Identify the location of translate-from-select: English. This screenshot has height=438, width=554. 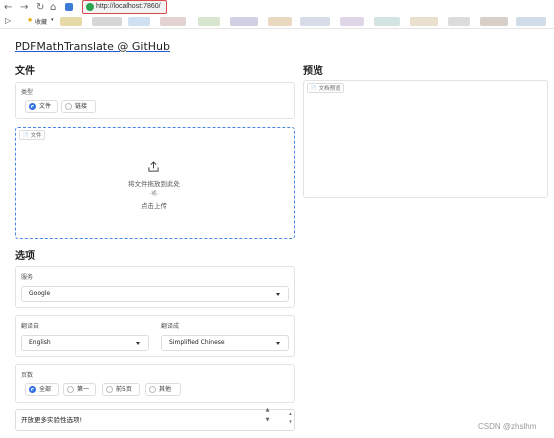
(85, 343).